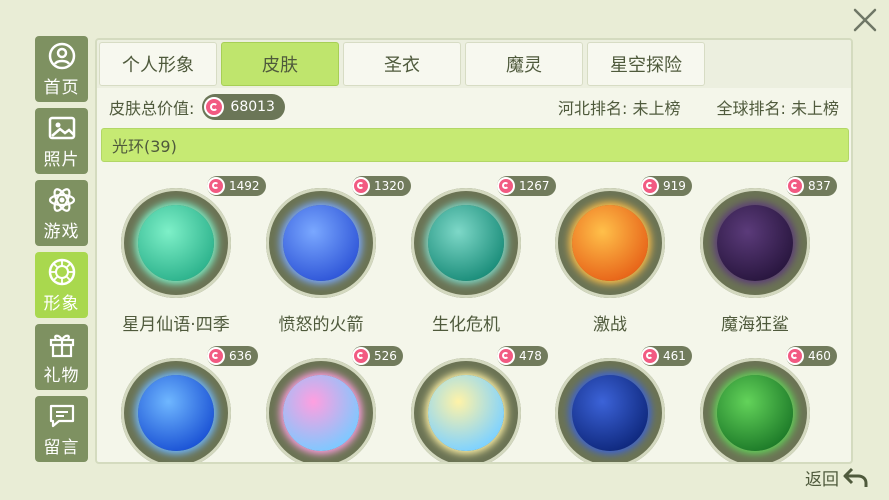 The image size is (889, 500). What do you see at coordinates (144, 146) in the screenshot?
I see `section-title: 光环(39)` at bounding box center [144, 146].